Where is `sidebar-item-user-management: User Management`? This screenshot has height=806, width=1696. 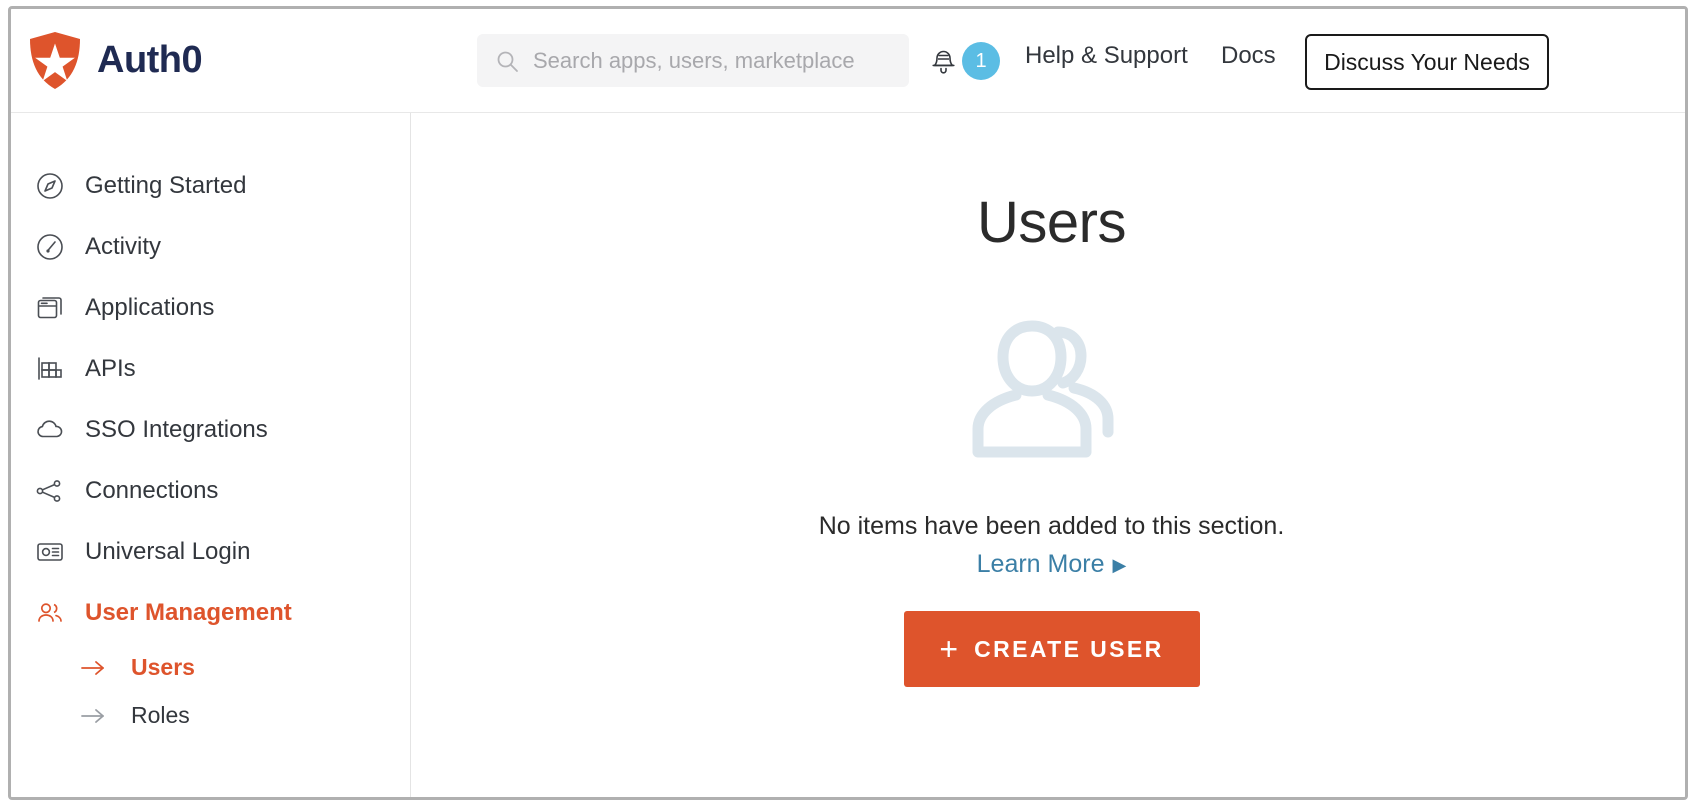 sidebar-item-user-management: User Management is located at coordinates (210, 612).